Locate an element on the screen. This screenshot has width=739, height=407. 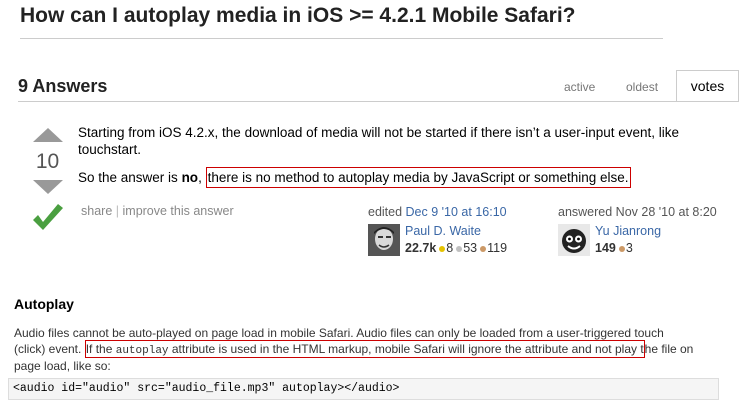
reputation-score: 22.7k is located at coordinates (421, 248).